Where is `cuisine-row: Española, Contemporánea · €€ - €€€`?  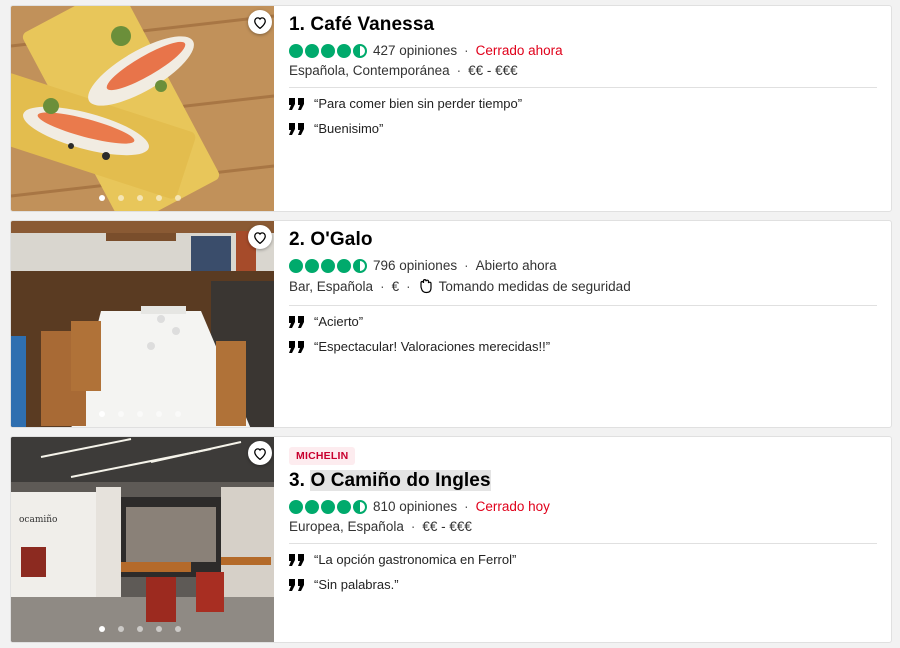
cuisine-row: Española, Contemporánea · €€ - €€€ is located at coordinates (583, 70).